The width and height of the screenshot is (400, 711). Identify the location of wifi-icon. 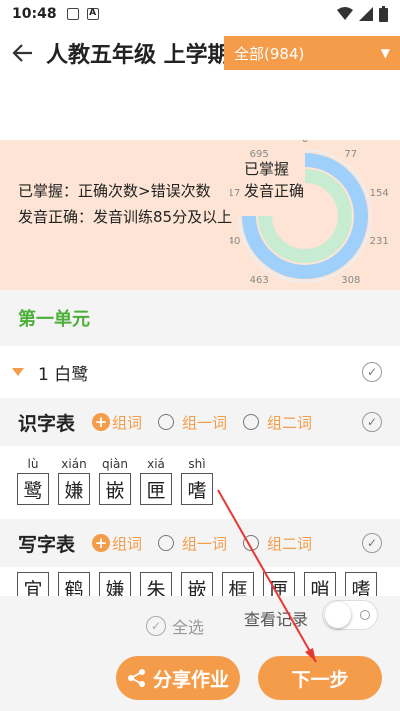
(345, 13).